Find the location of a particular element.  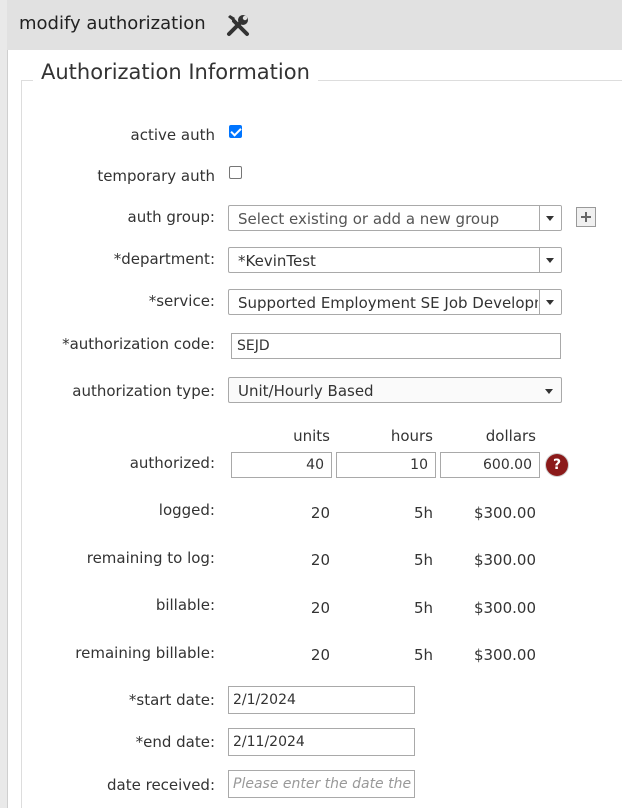

date-received-label: date received: is located at coordinates (161, 785).